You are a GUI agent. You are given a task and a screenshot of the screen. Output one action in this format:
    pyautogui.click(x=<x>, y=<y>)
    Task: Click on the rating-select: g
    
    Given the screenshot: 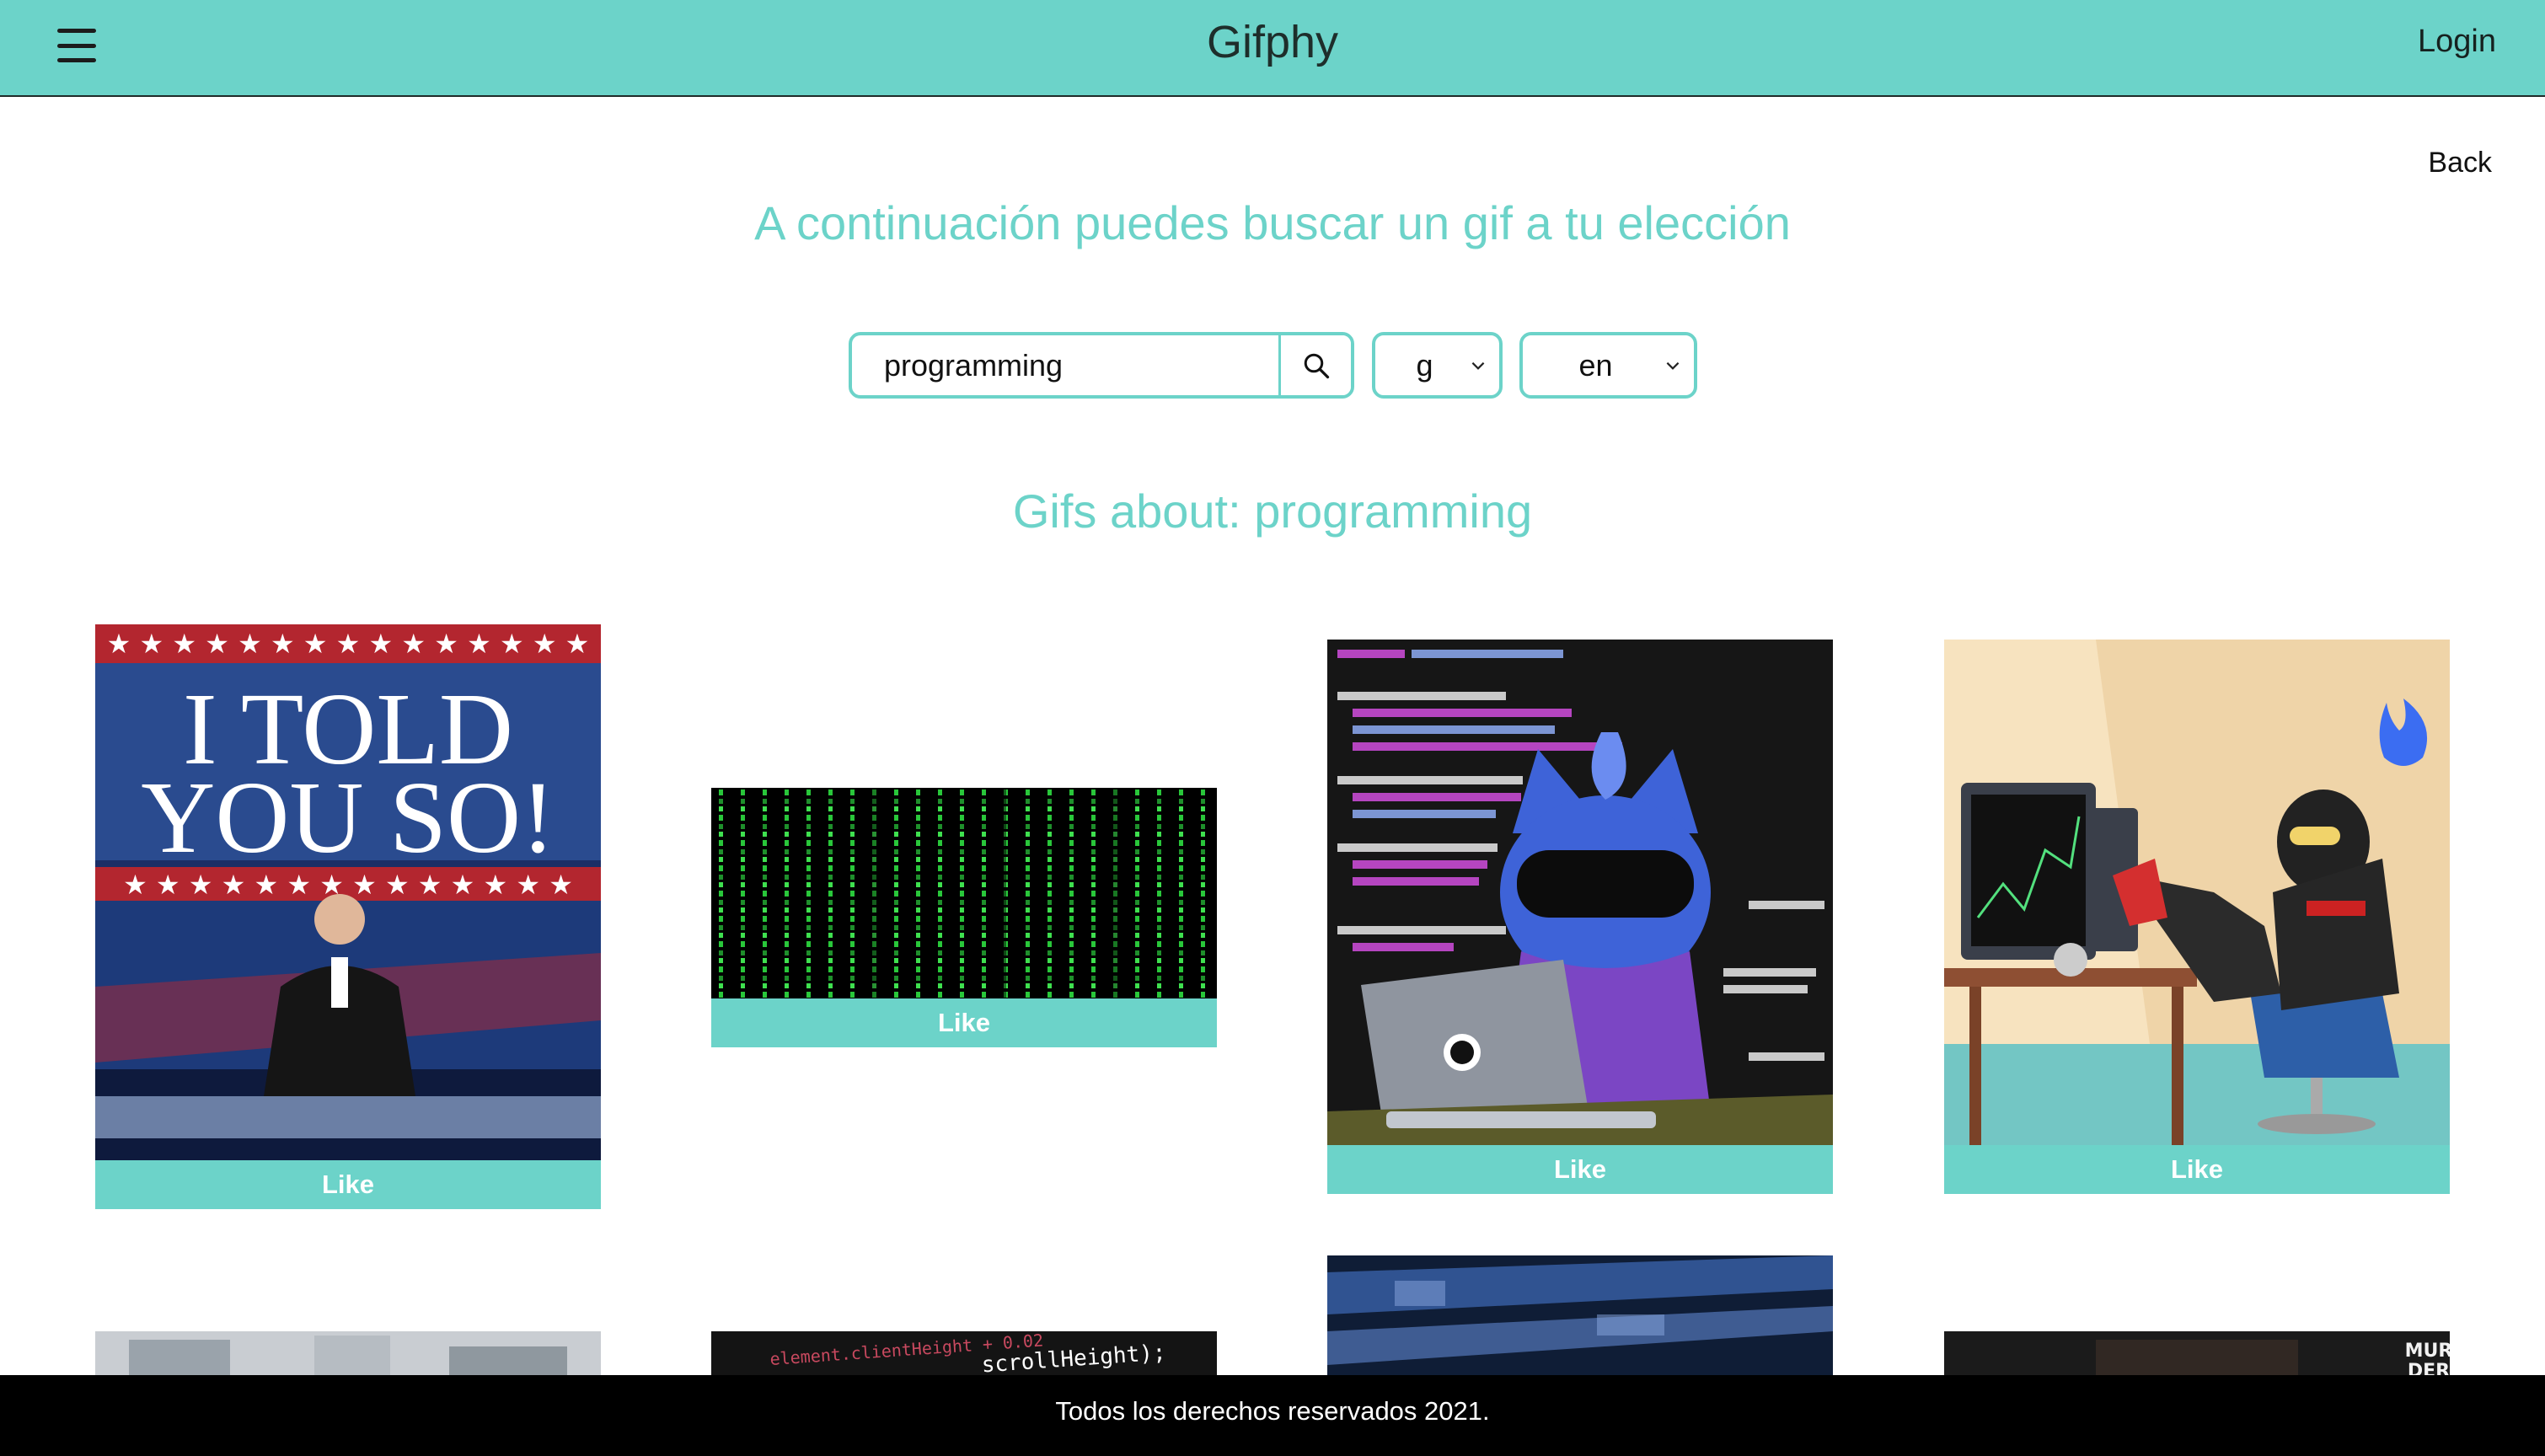 What is the action you would take?
    pyautogui.click(x=1437, y=365)
    